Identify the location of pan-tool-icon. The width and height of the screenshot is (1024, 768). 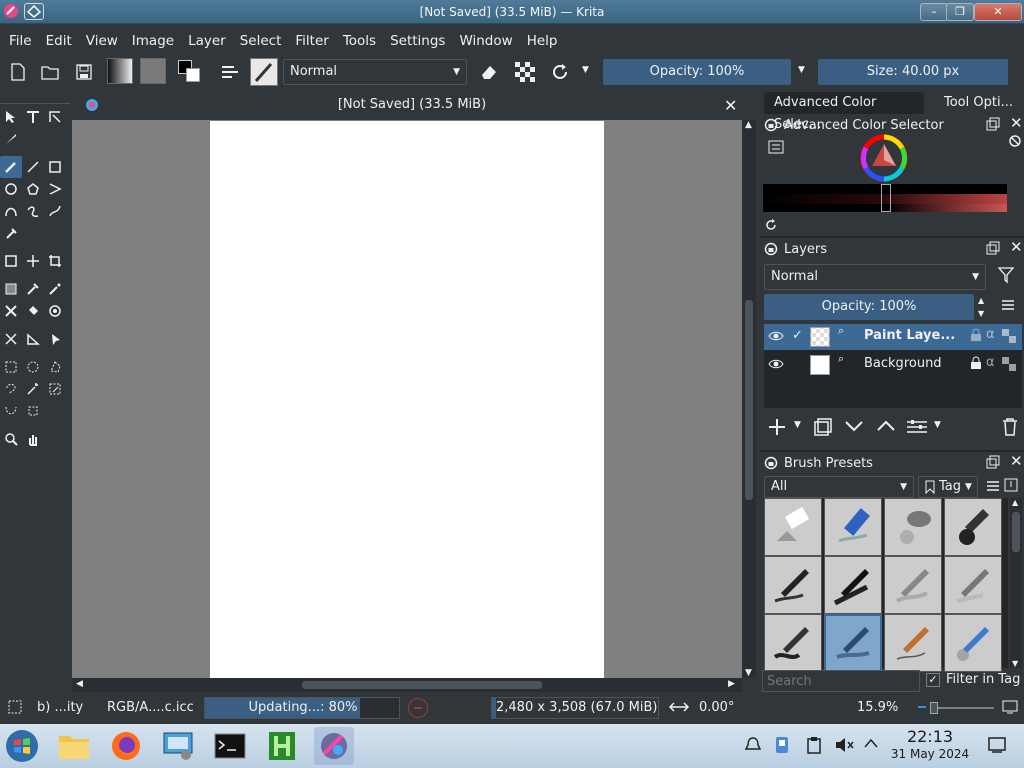
(33, 439).